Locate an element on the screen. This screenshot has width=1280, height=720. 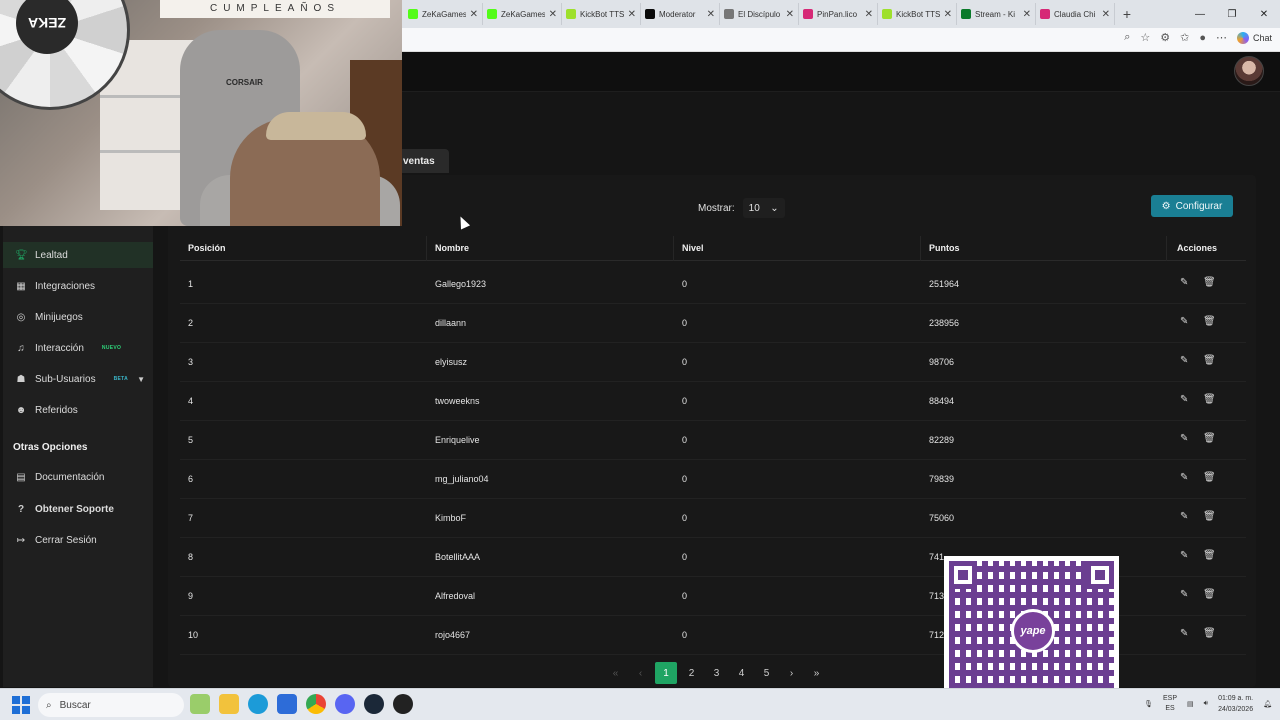
browser-tab: Claudia Chi ✕ is located at coordinates (1075, 14).